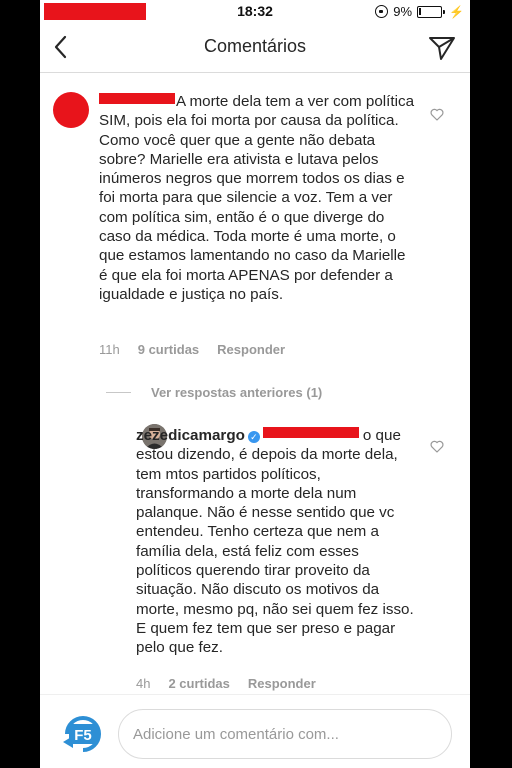  Describe the element at coordinates (168, 349) in the screenshot. I see `likes-count: 9 curtidas` at that location.